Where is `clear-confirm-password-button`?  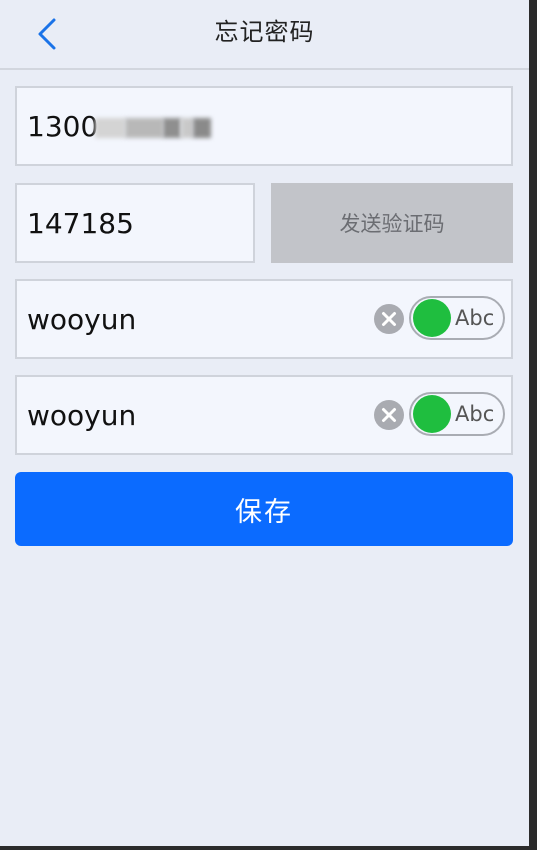 clear-confirm-password-button is located at coordinates (389, 415).